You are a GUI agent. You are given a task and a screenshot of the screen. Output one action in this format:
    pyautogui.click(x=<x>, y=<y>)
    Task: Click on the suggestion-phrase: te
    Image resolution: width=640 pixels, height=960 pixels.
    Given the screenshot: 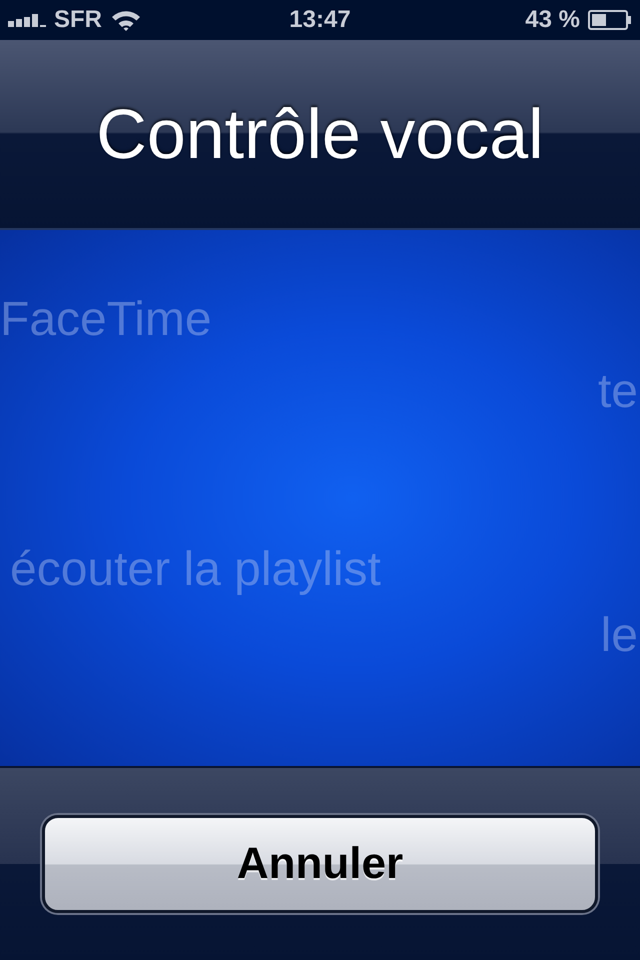 What is the action you would take?
    pyautogui.click(x=618, y=391)
    